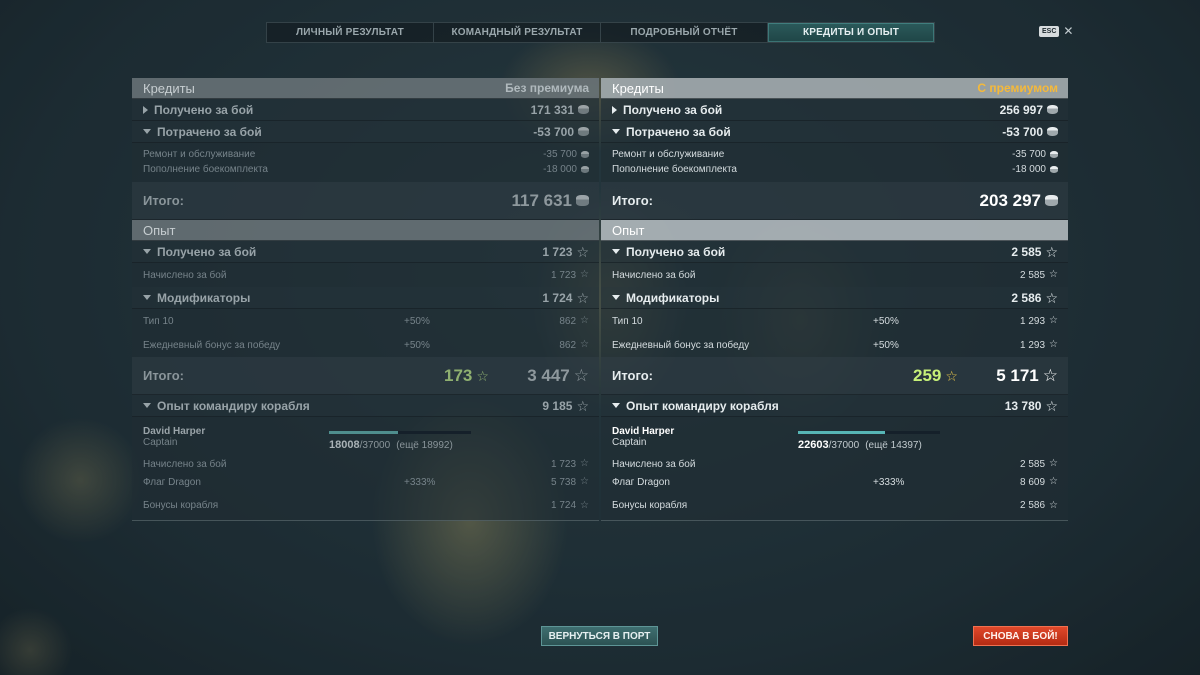  I want to click on repair-row: Ремонт и обслуживание -35 700, so click(365, 152).